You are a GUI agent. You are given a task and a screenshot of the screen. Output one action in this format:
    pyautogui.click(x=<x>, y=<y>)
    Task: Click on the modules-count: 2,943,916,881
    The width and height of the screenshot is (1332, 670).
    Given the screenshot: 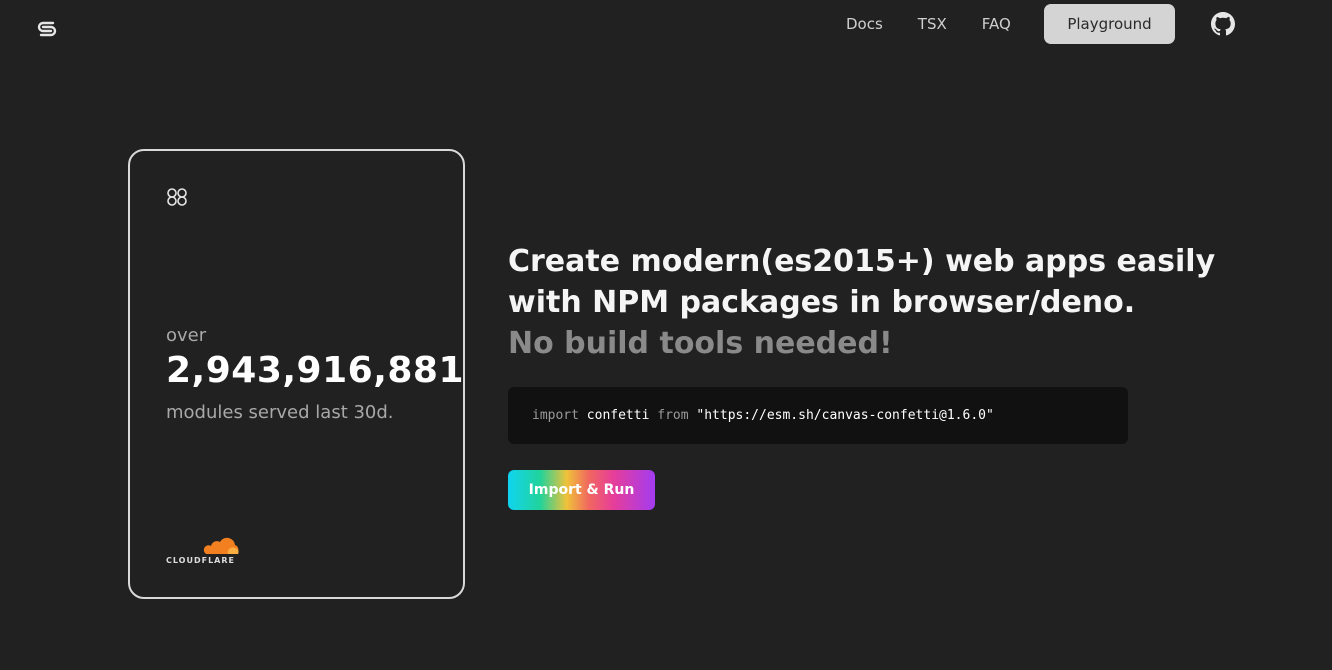 What is the action you would take?
    pyautogui.click(x=315, y=370)
    